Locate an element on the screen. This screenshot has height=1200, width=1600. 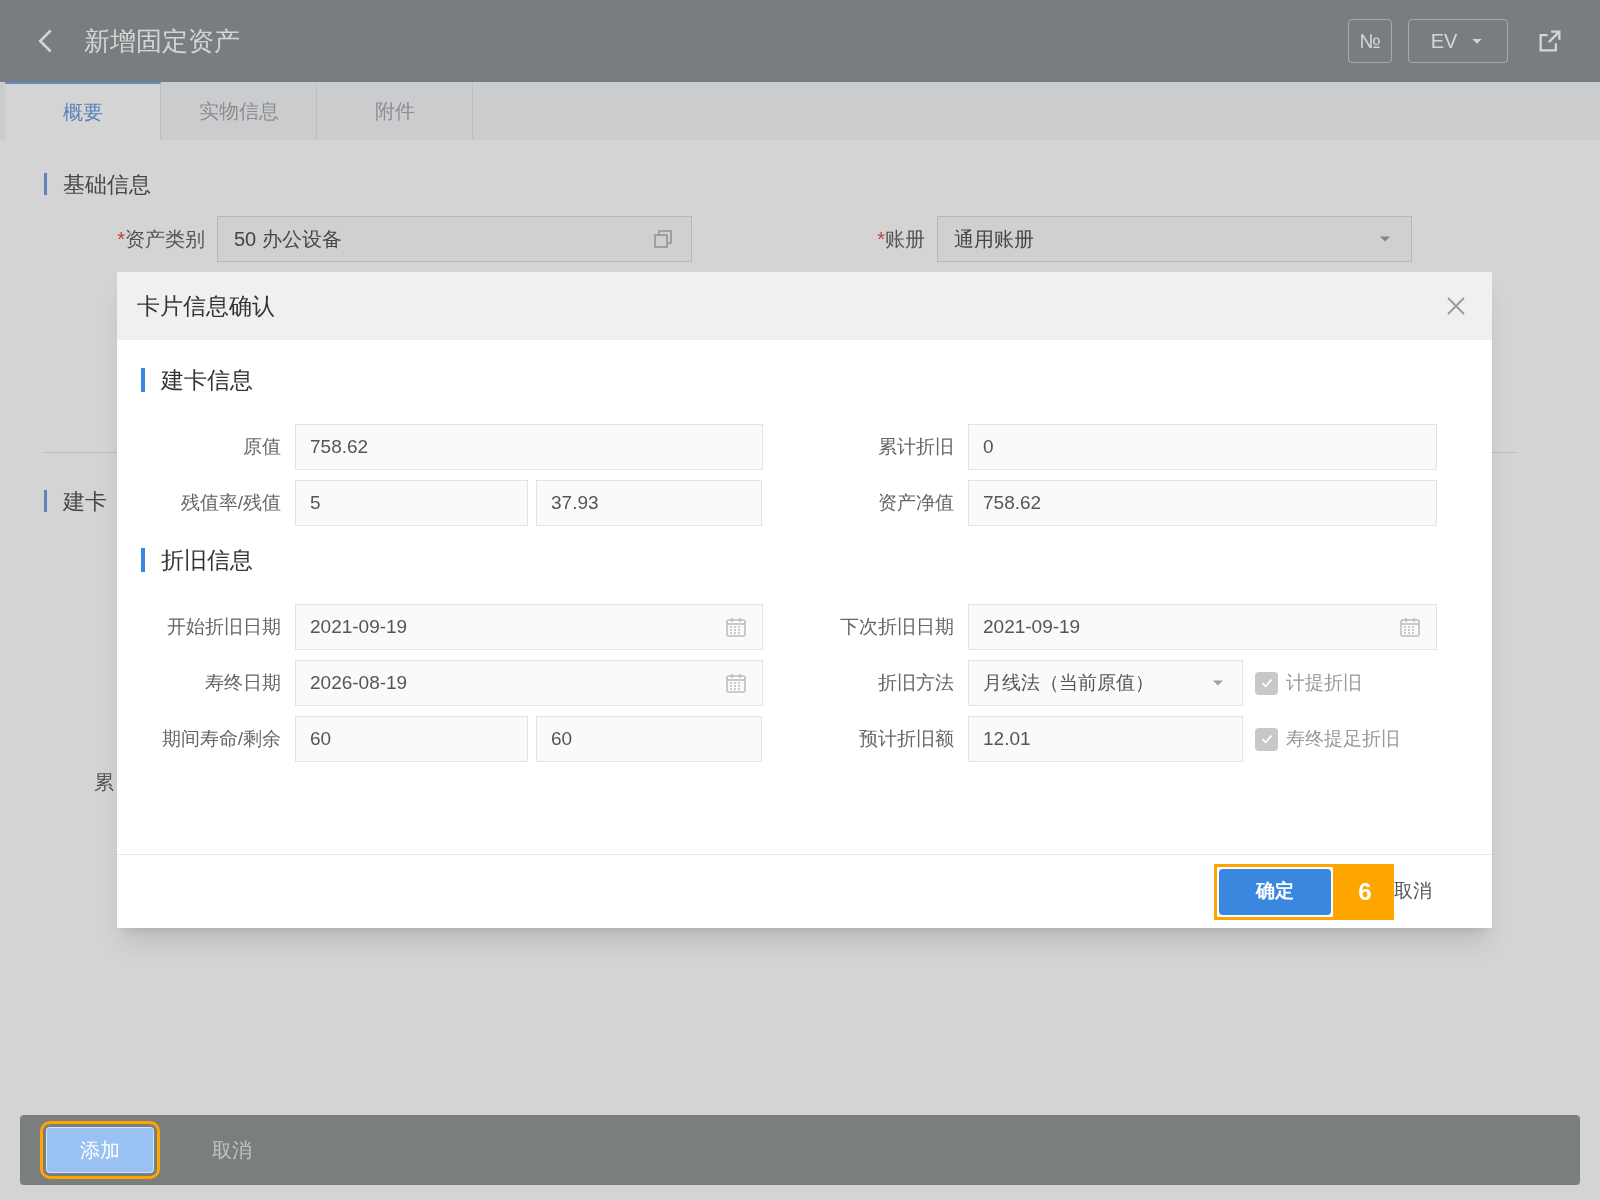
field-label: 开始折旧日期 is located at coordinates (223, 626).